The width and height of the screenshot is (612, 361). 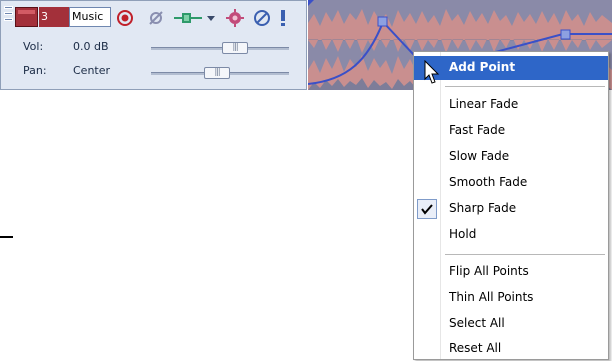 I want to click on menu-item-fast-fade: Fast Fade, so click(x=511, y=131).